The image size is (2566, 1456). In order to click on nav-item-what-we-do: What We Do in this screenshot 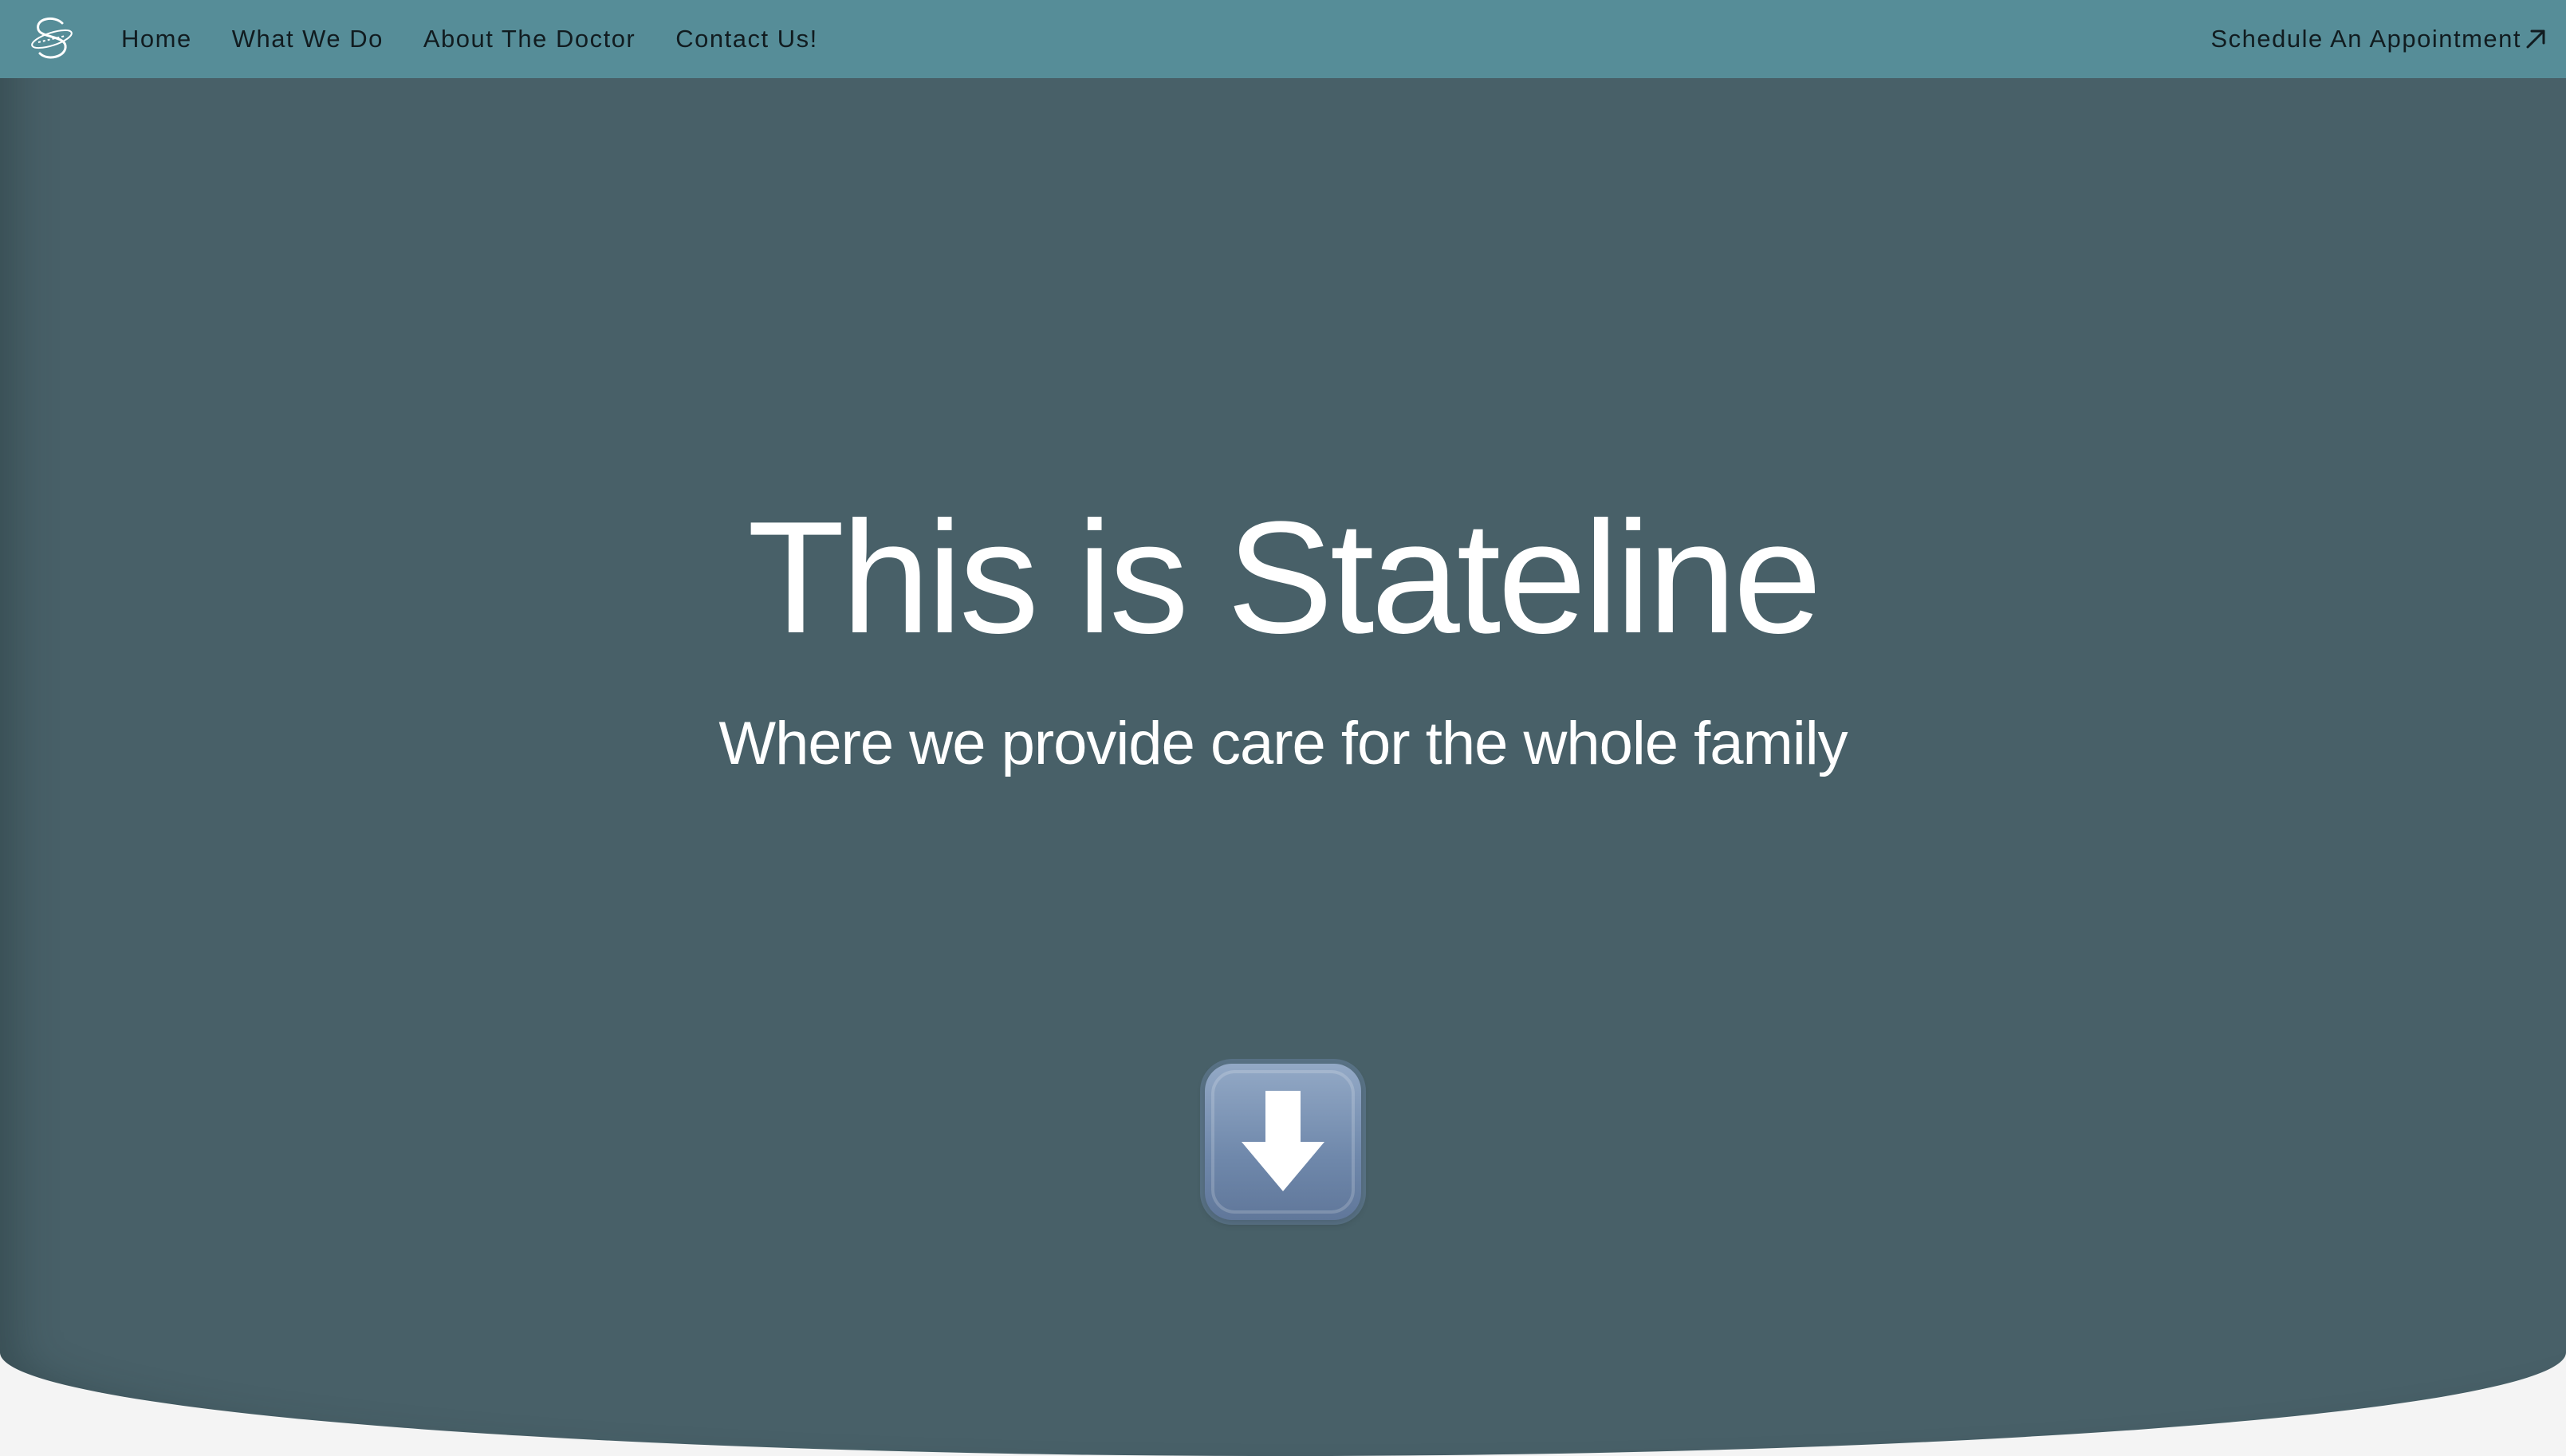, I will do `click(308, 39)`.